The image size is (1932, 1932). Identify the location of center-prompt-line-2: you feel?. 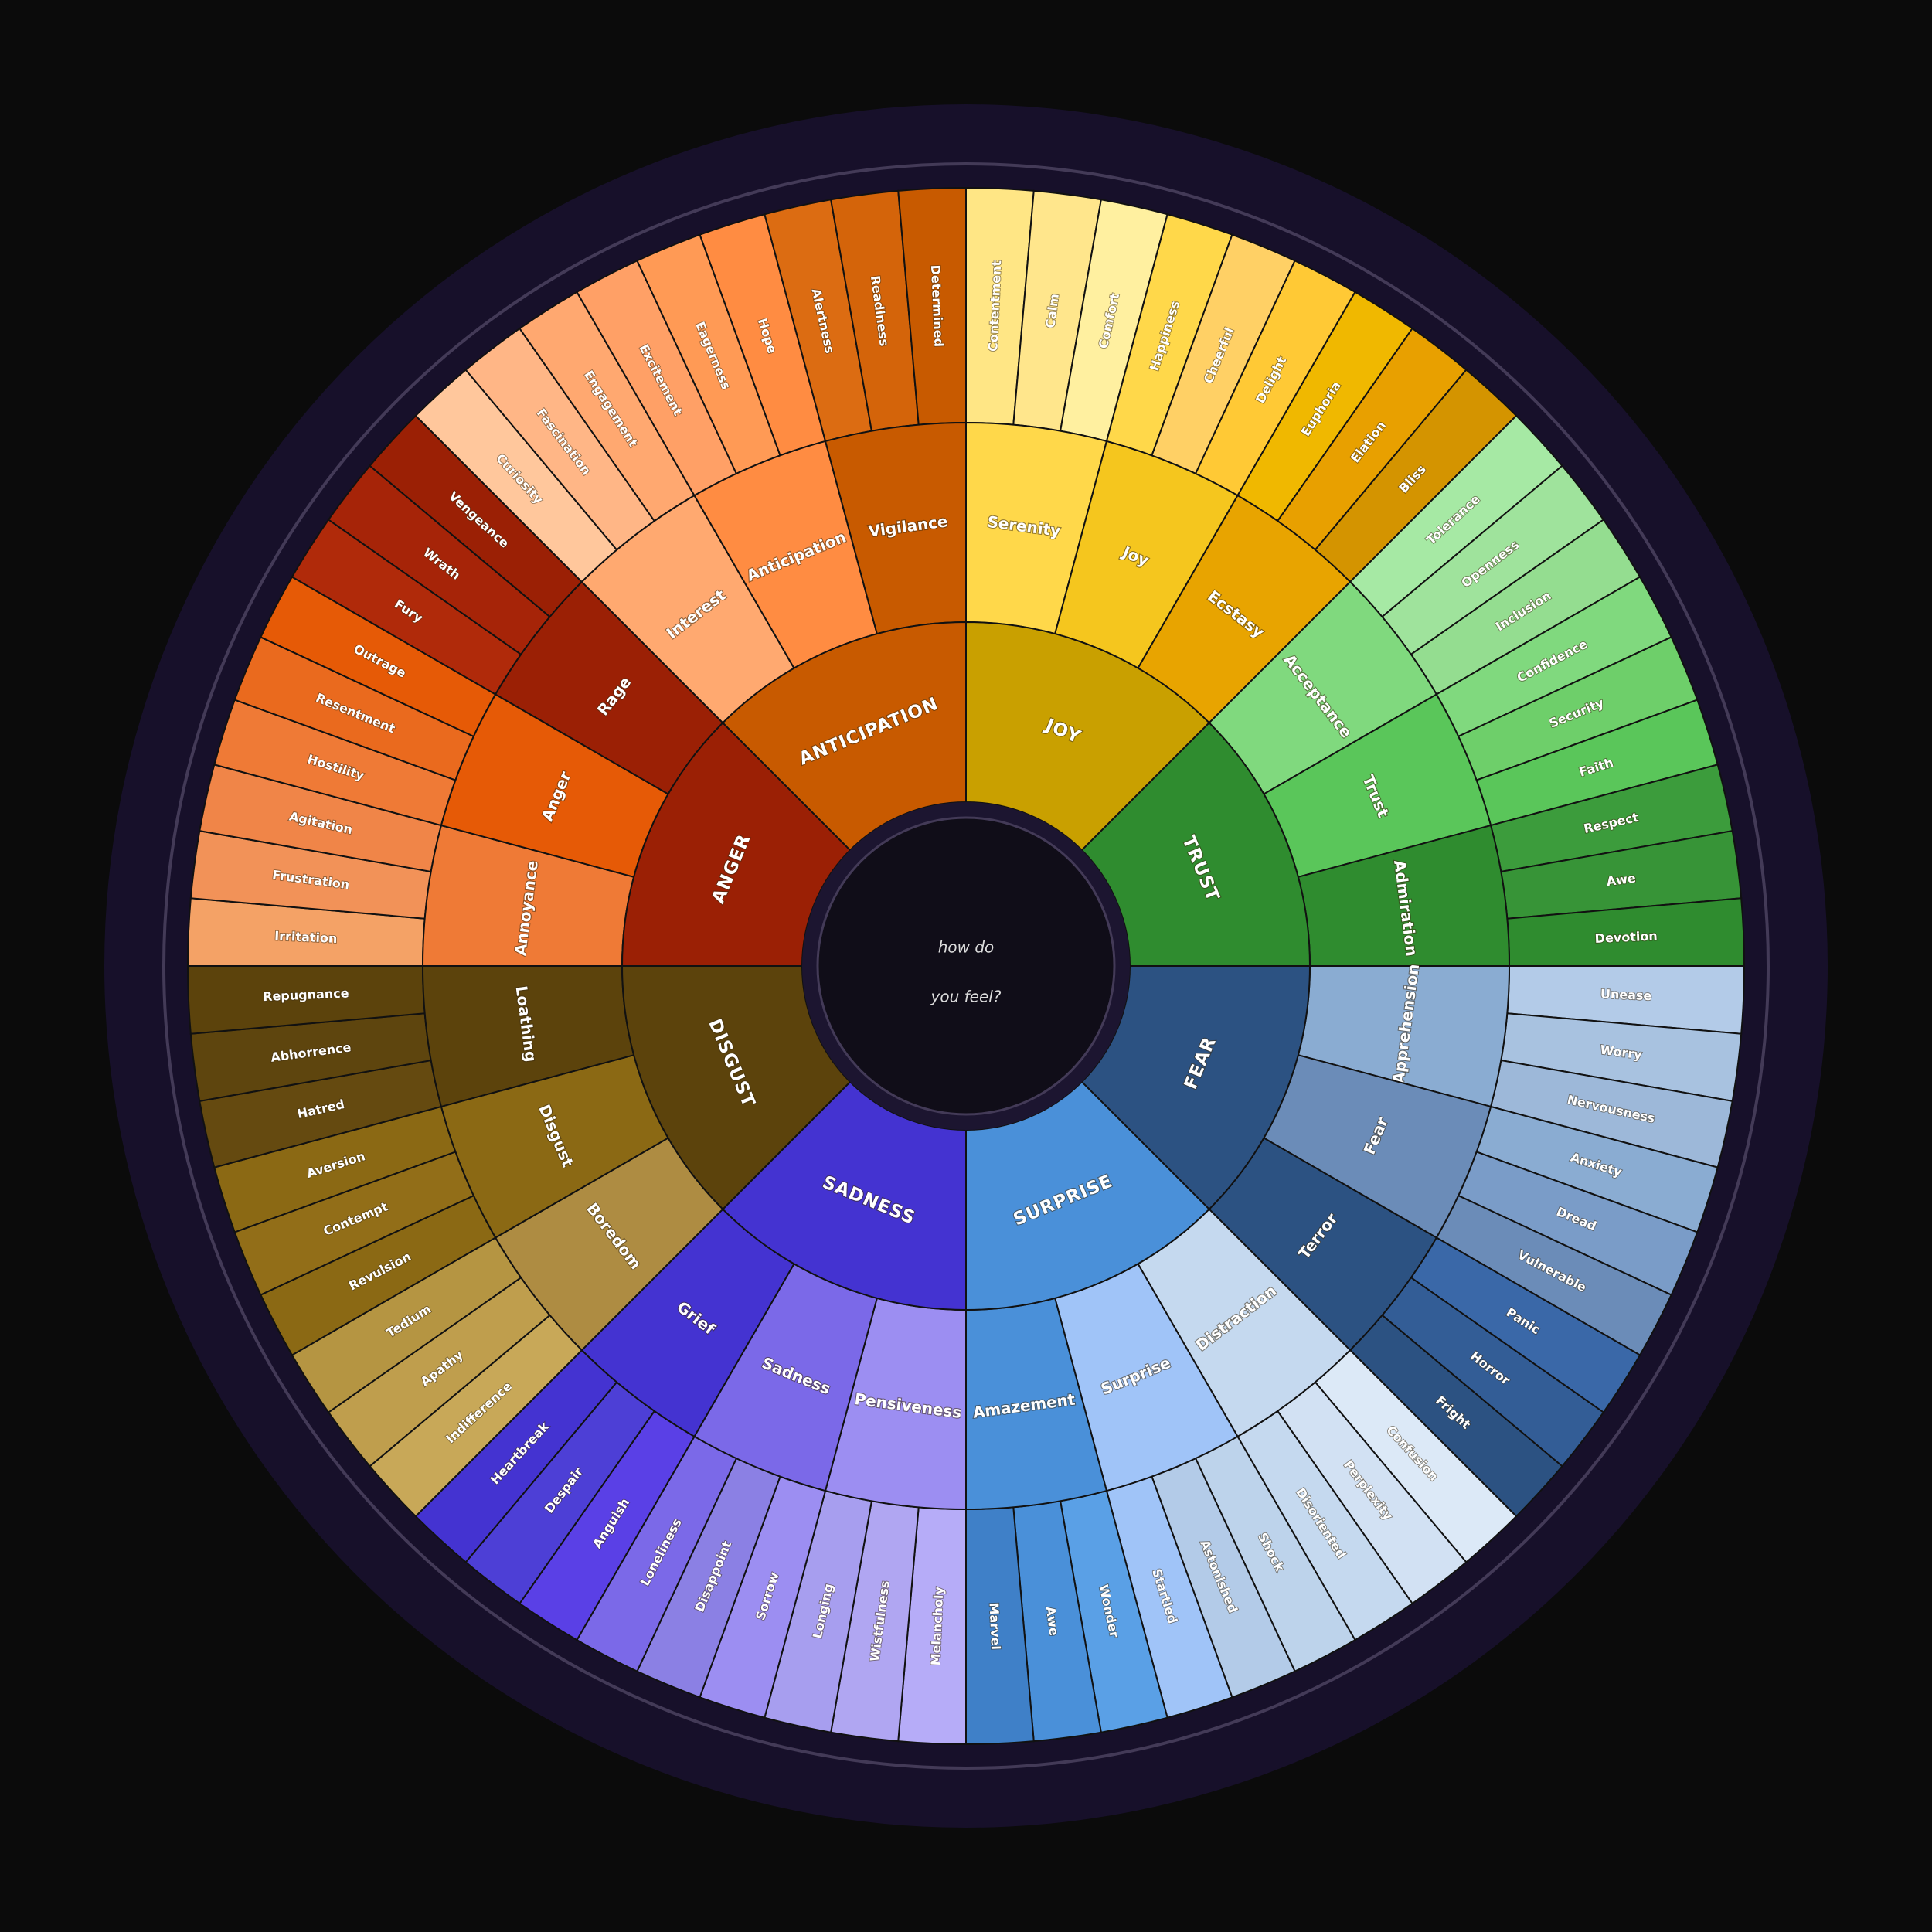
(966, 997).